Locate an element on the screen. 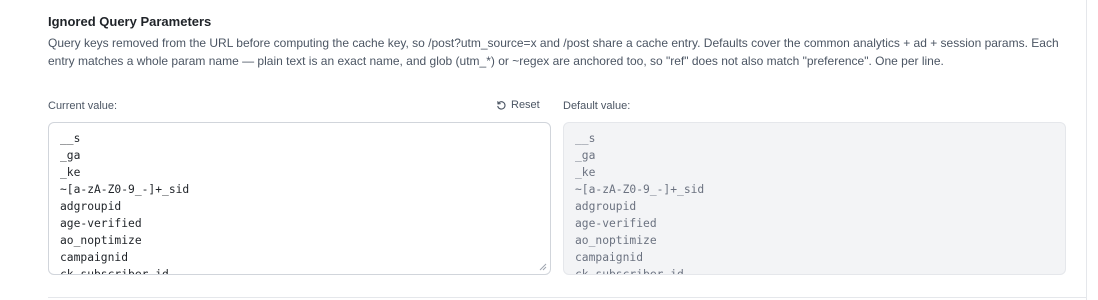 The height and width of the screenshot is (300, 1098). current-value-line: _ga is located at coordinates (70, 155).